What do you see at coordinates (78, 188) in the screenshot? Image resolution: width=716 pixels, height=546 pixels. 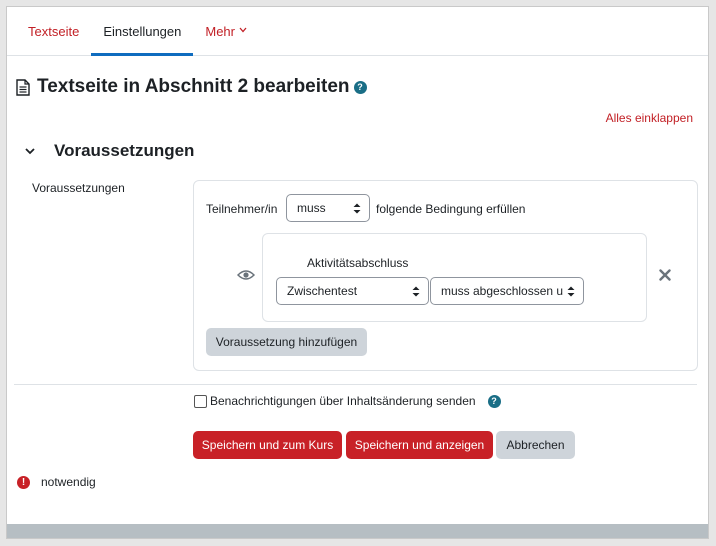 I see `field-label: Voraussetzungen` at bounding box center [78, 188].